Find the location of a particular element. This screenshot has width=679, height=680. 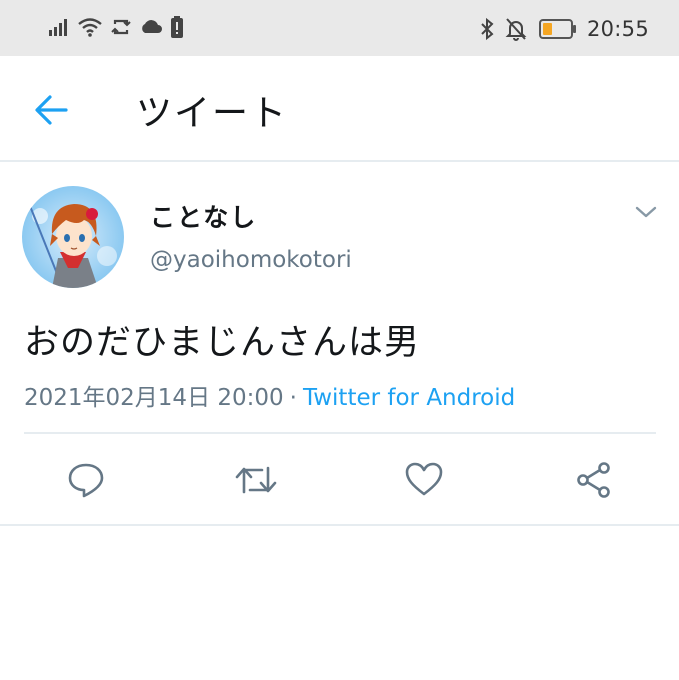

tweet-meta: 2021年02月14日 20:00 · Twitter for Android is located at coordinates (269, 395).